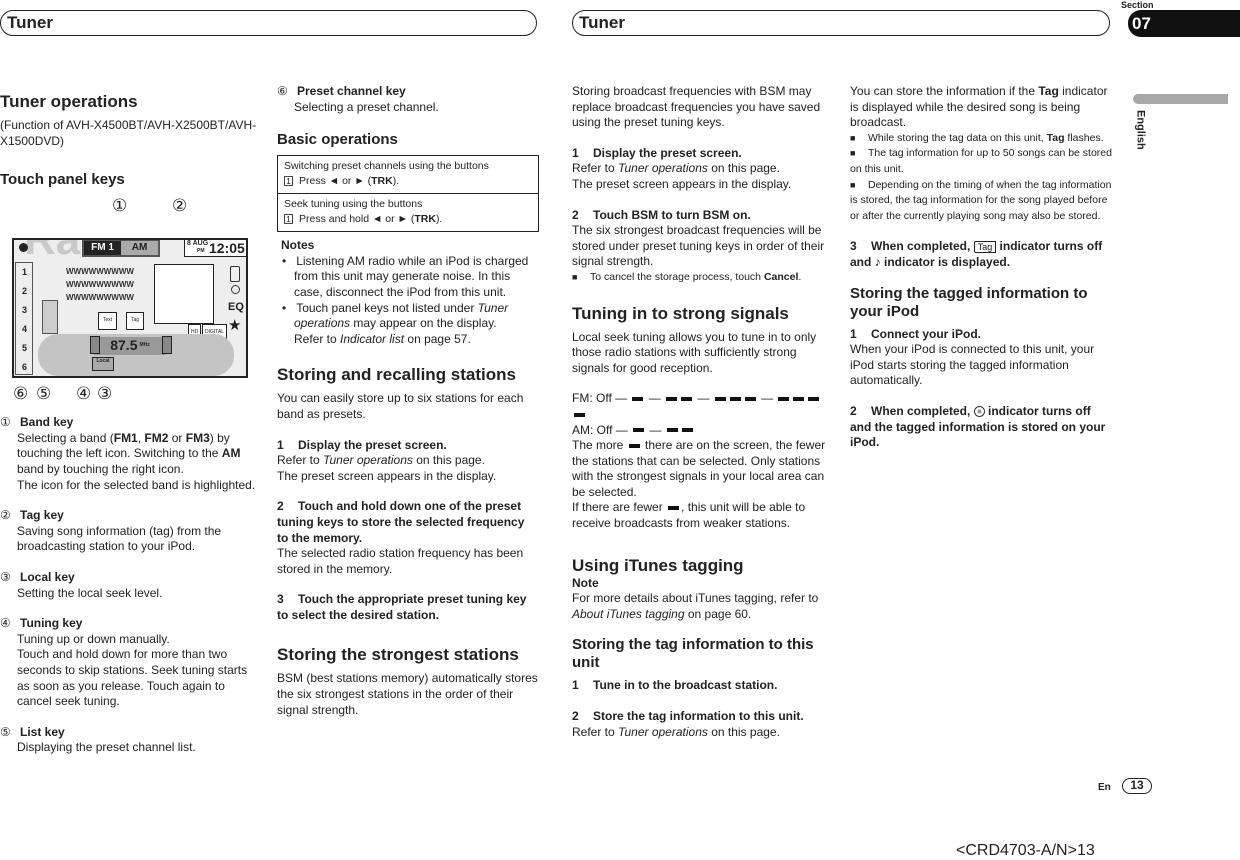 This screenshot has height=860, width=1240. I want to click on text: Touch BSM to turn BSM on., so click(672, 214).